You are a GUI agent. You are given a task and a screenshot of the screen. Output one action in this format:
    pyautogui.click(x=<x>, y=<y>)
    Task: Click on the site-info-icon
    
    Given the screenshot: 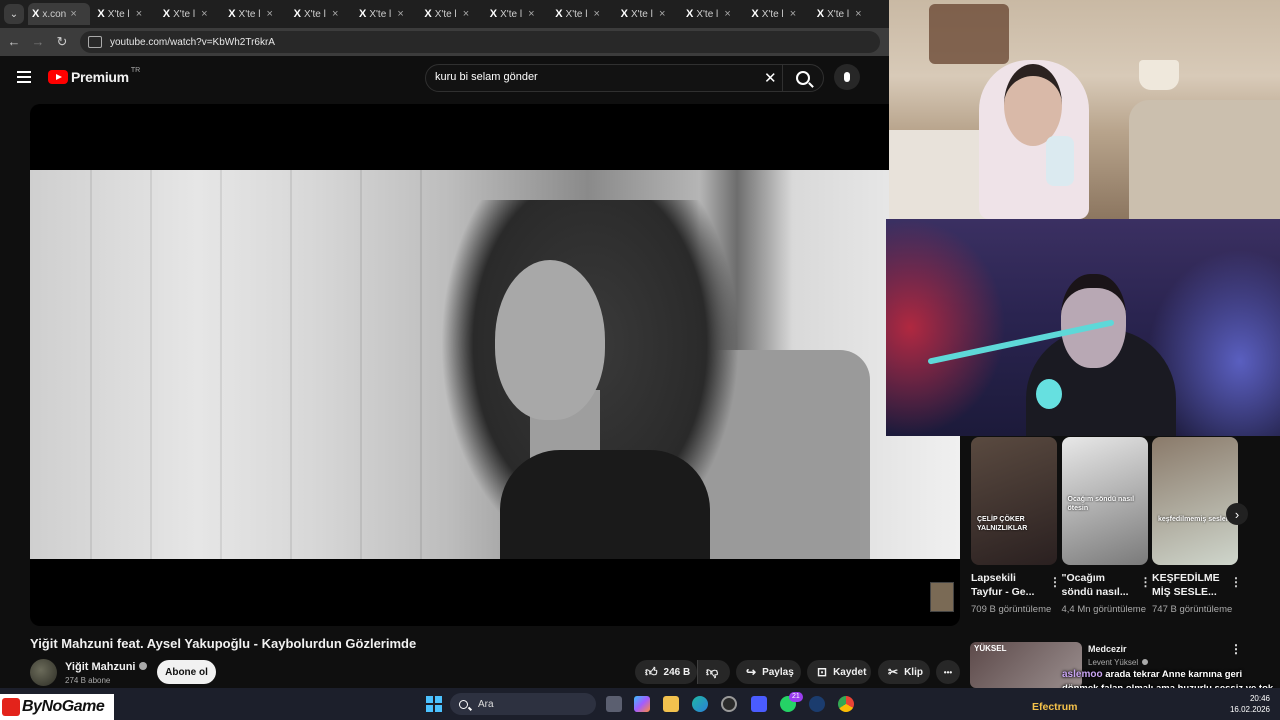 What is the action you would take?
    pyautogui.click(x=95, y=42)
    